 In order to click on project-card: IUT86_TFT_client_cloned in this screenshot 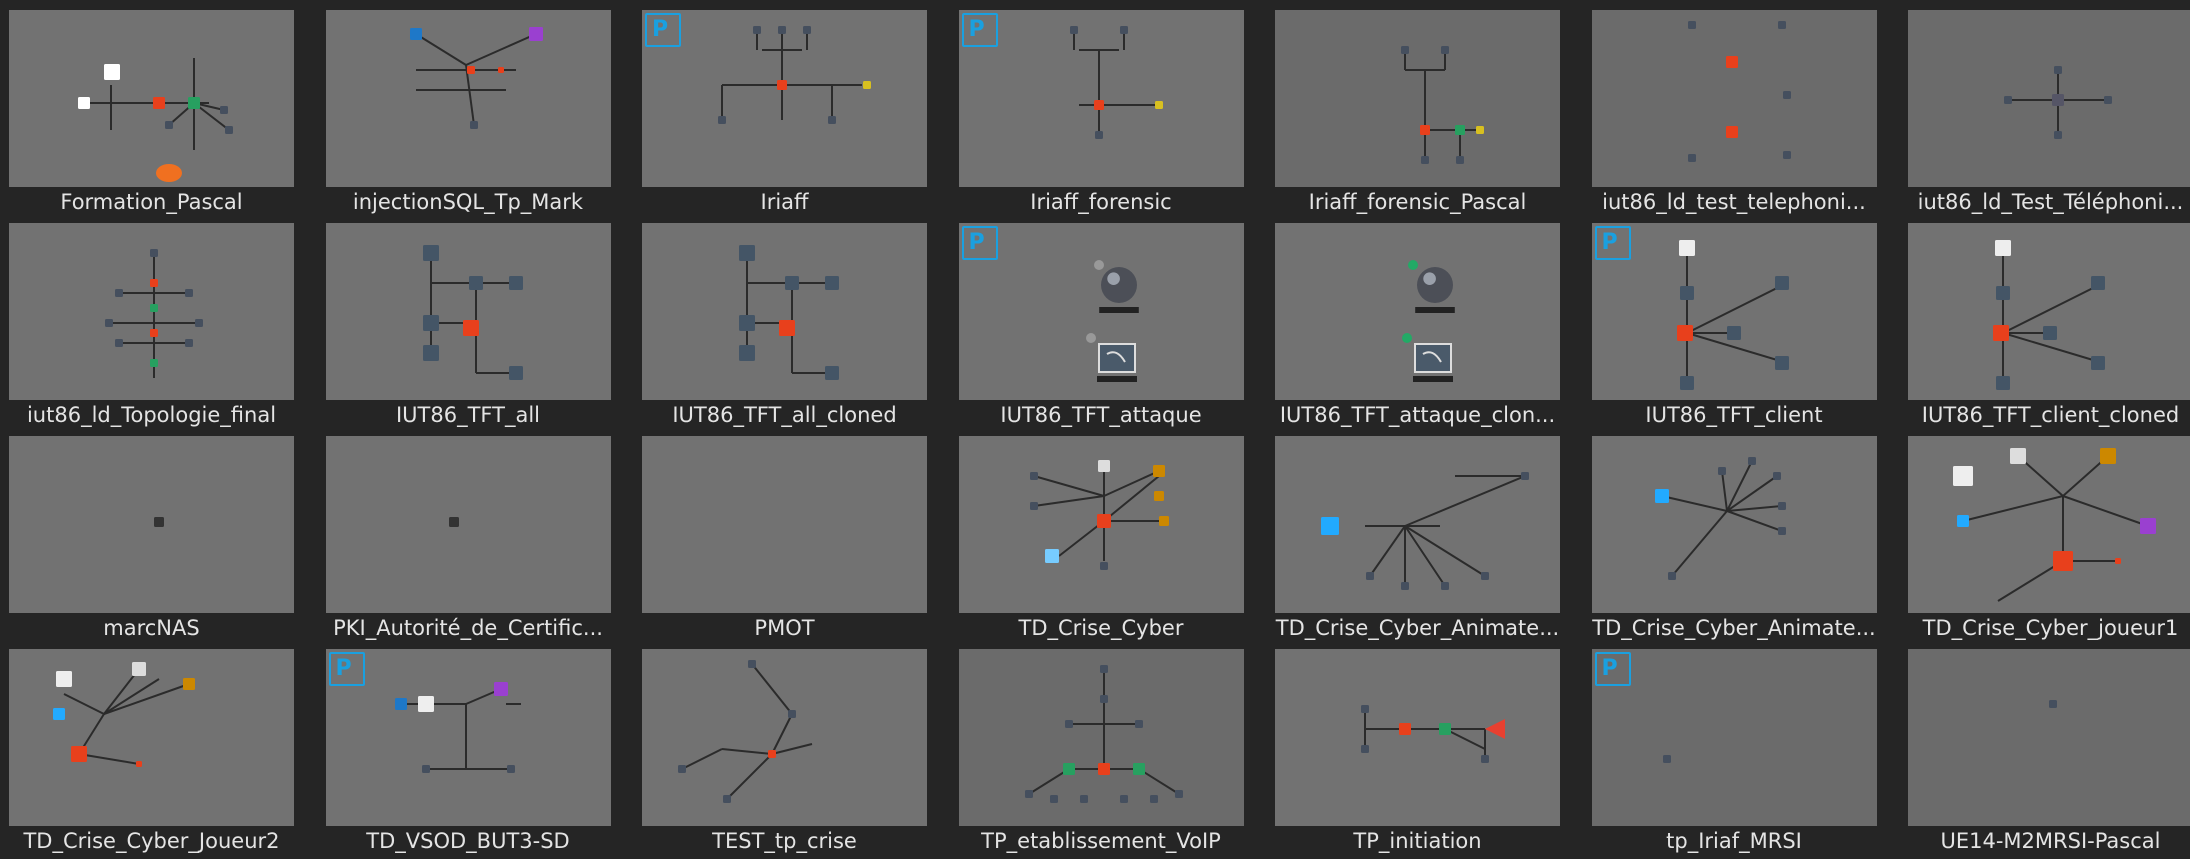, I will do `click(2049, 325)`.